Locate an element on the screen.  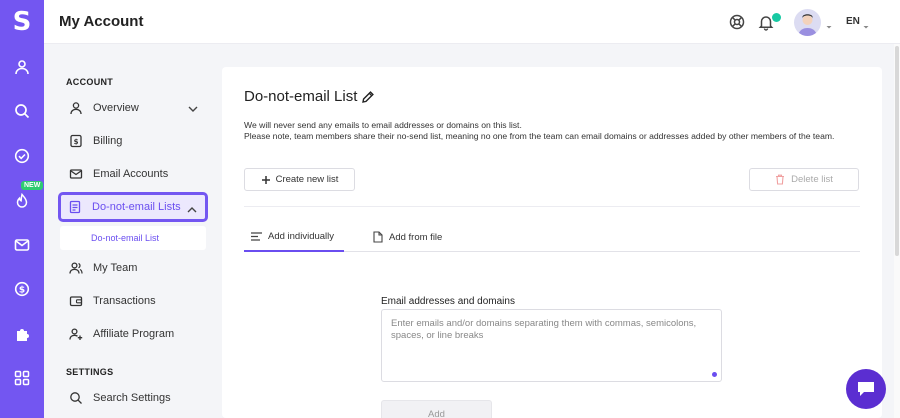
avatar-caret-icon is located at coordinates (829, 23).